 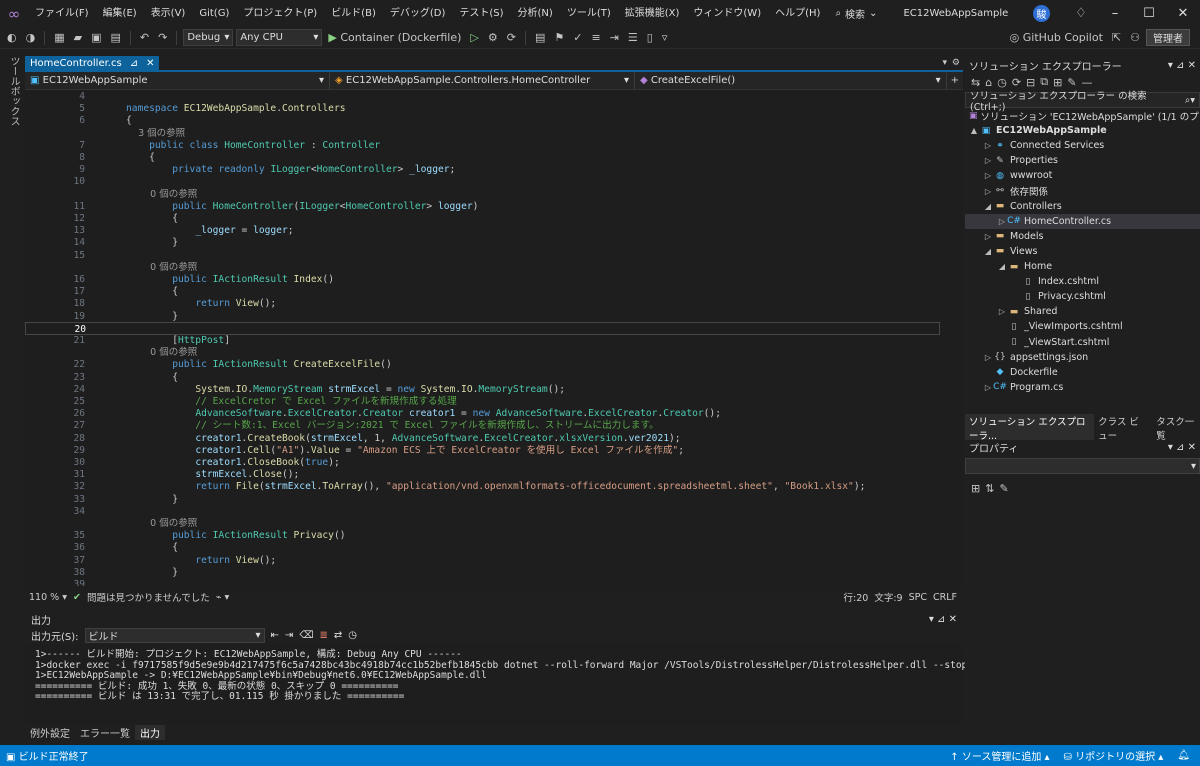 I want to click on menu-item: ヘルプ(H), so click(x=797, y=13).